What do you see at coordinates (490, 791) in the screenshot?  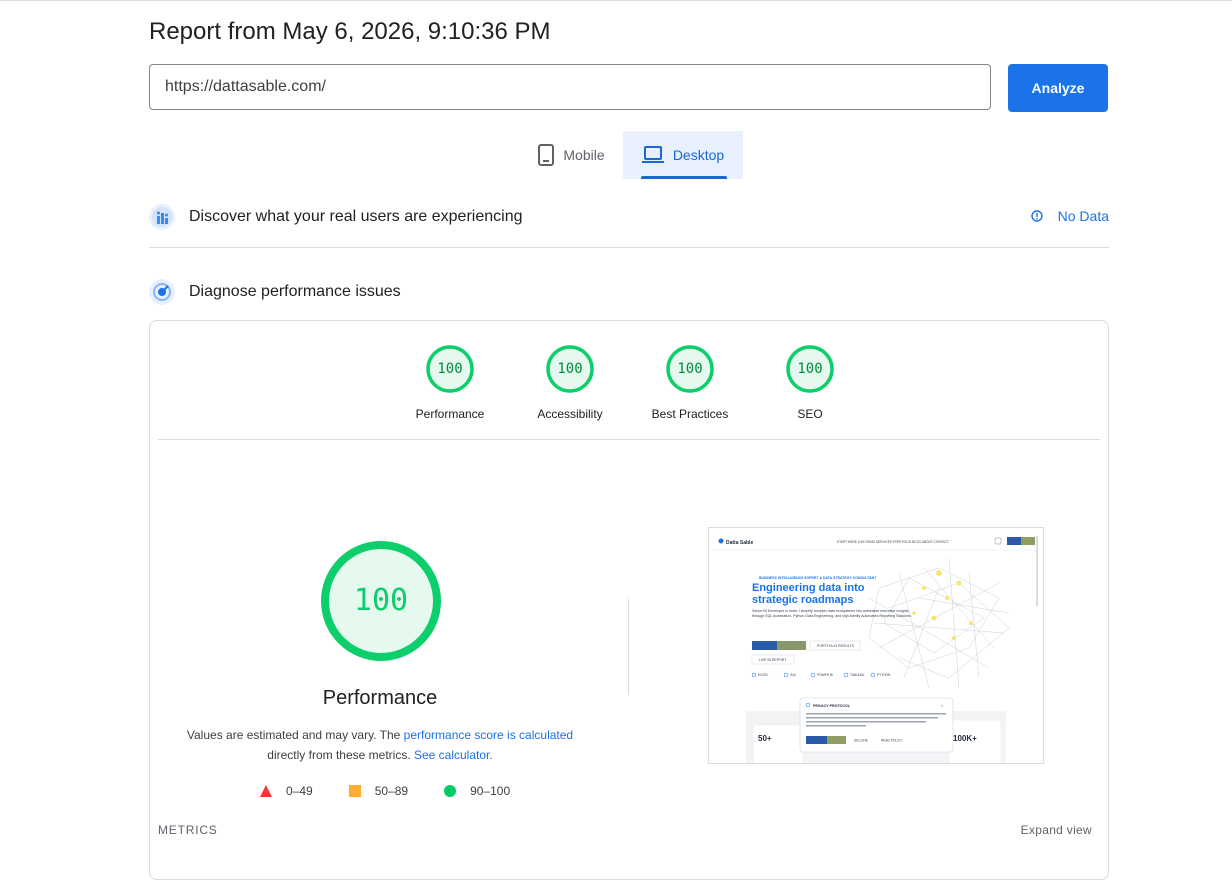 I see `legend-pass-range: 90–100` at bounding box center [490, 791].